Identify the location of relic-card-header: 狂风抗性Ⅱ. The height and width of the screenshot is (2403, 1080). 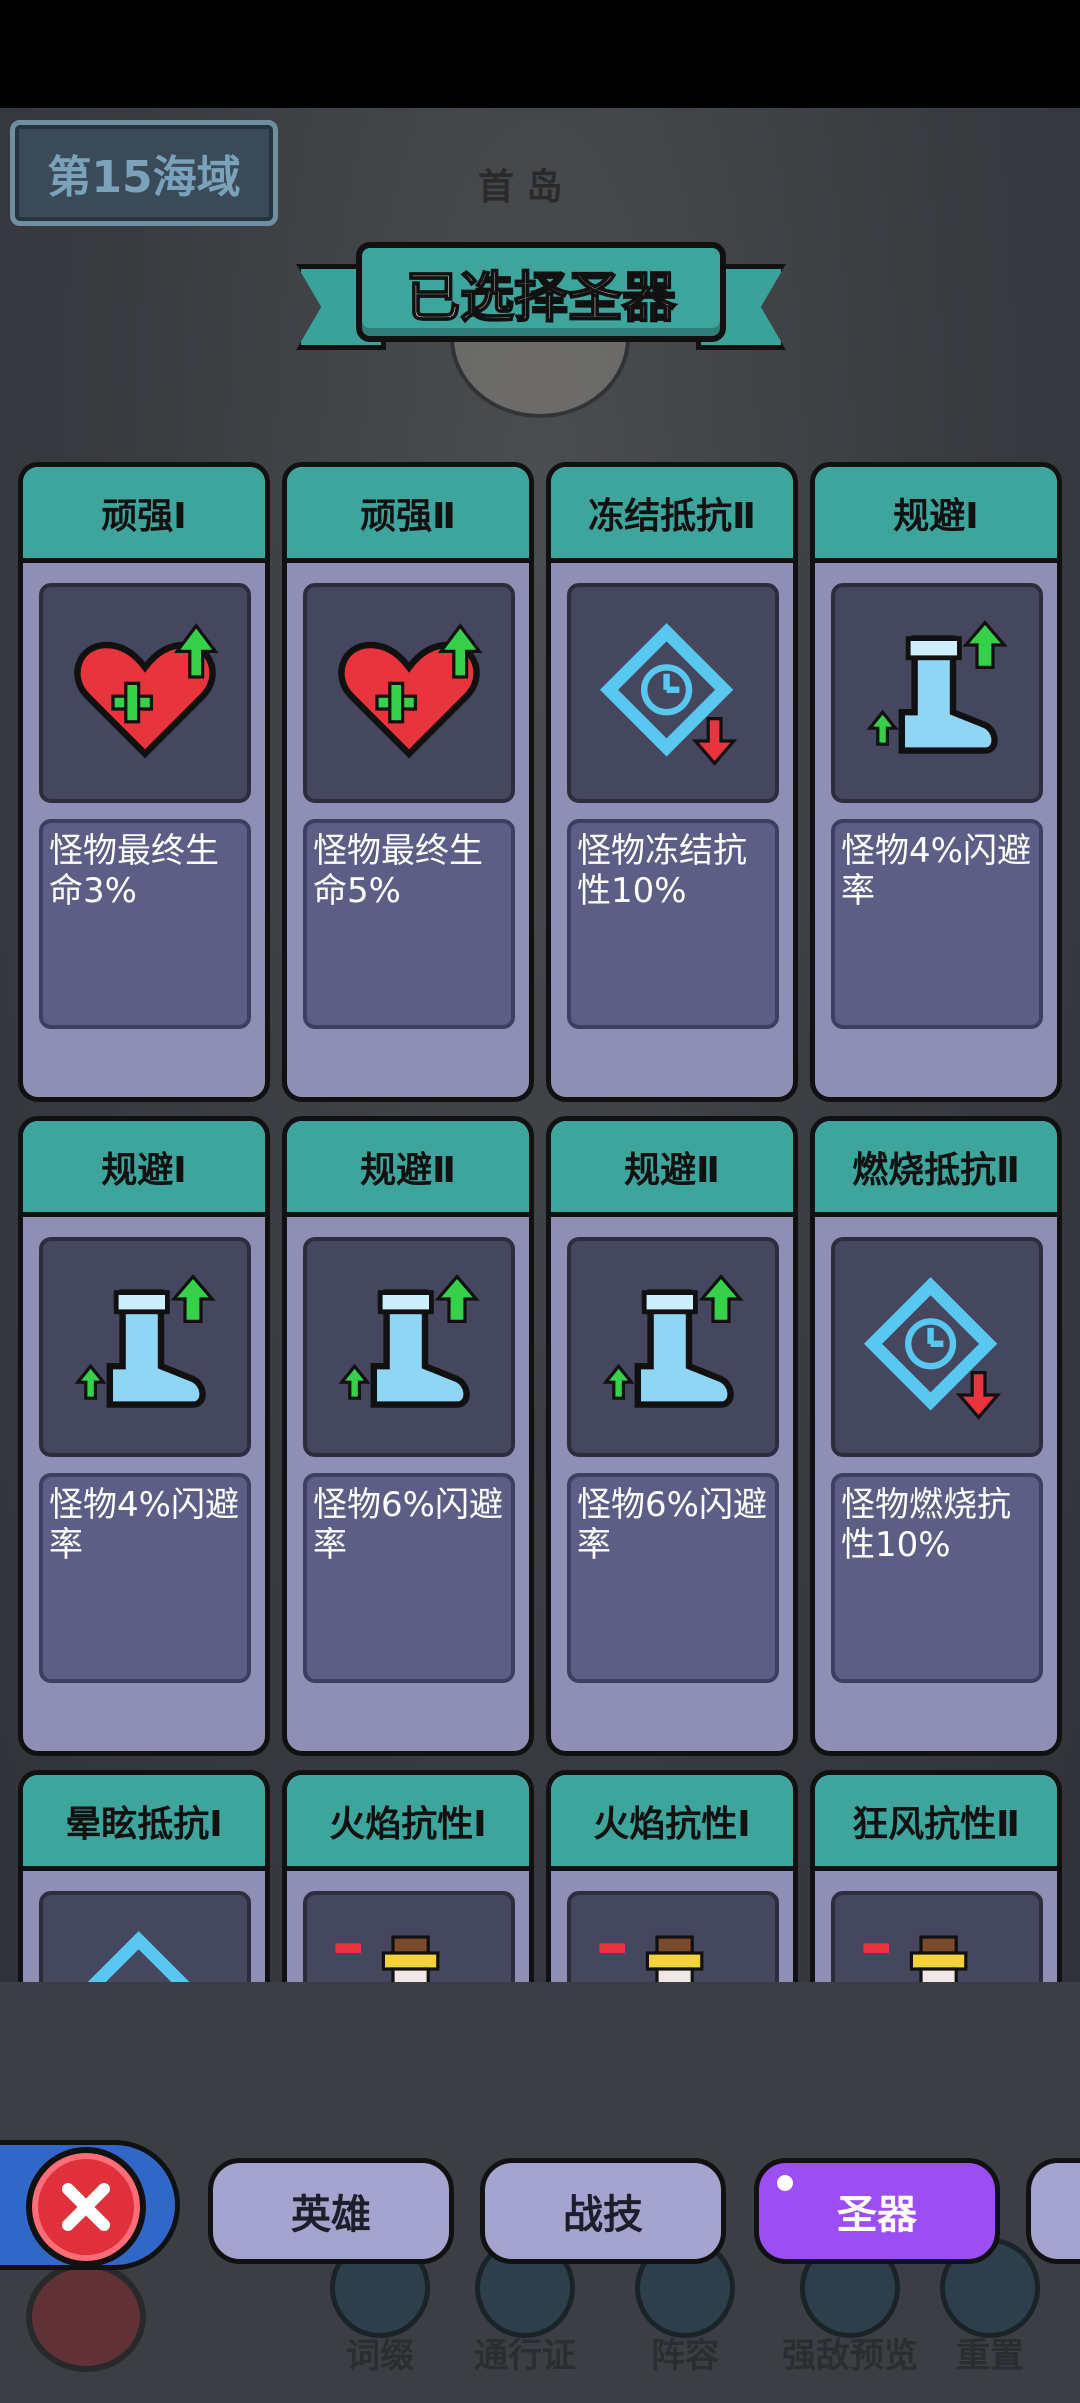
(936, 1823).